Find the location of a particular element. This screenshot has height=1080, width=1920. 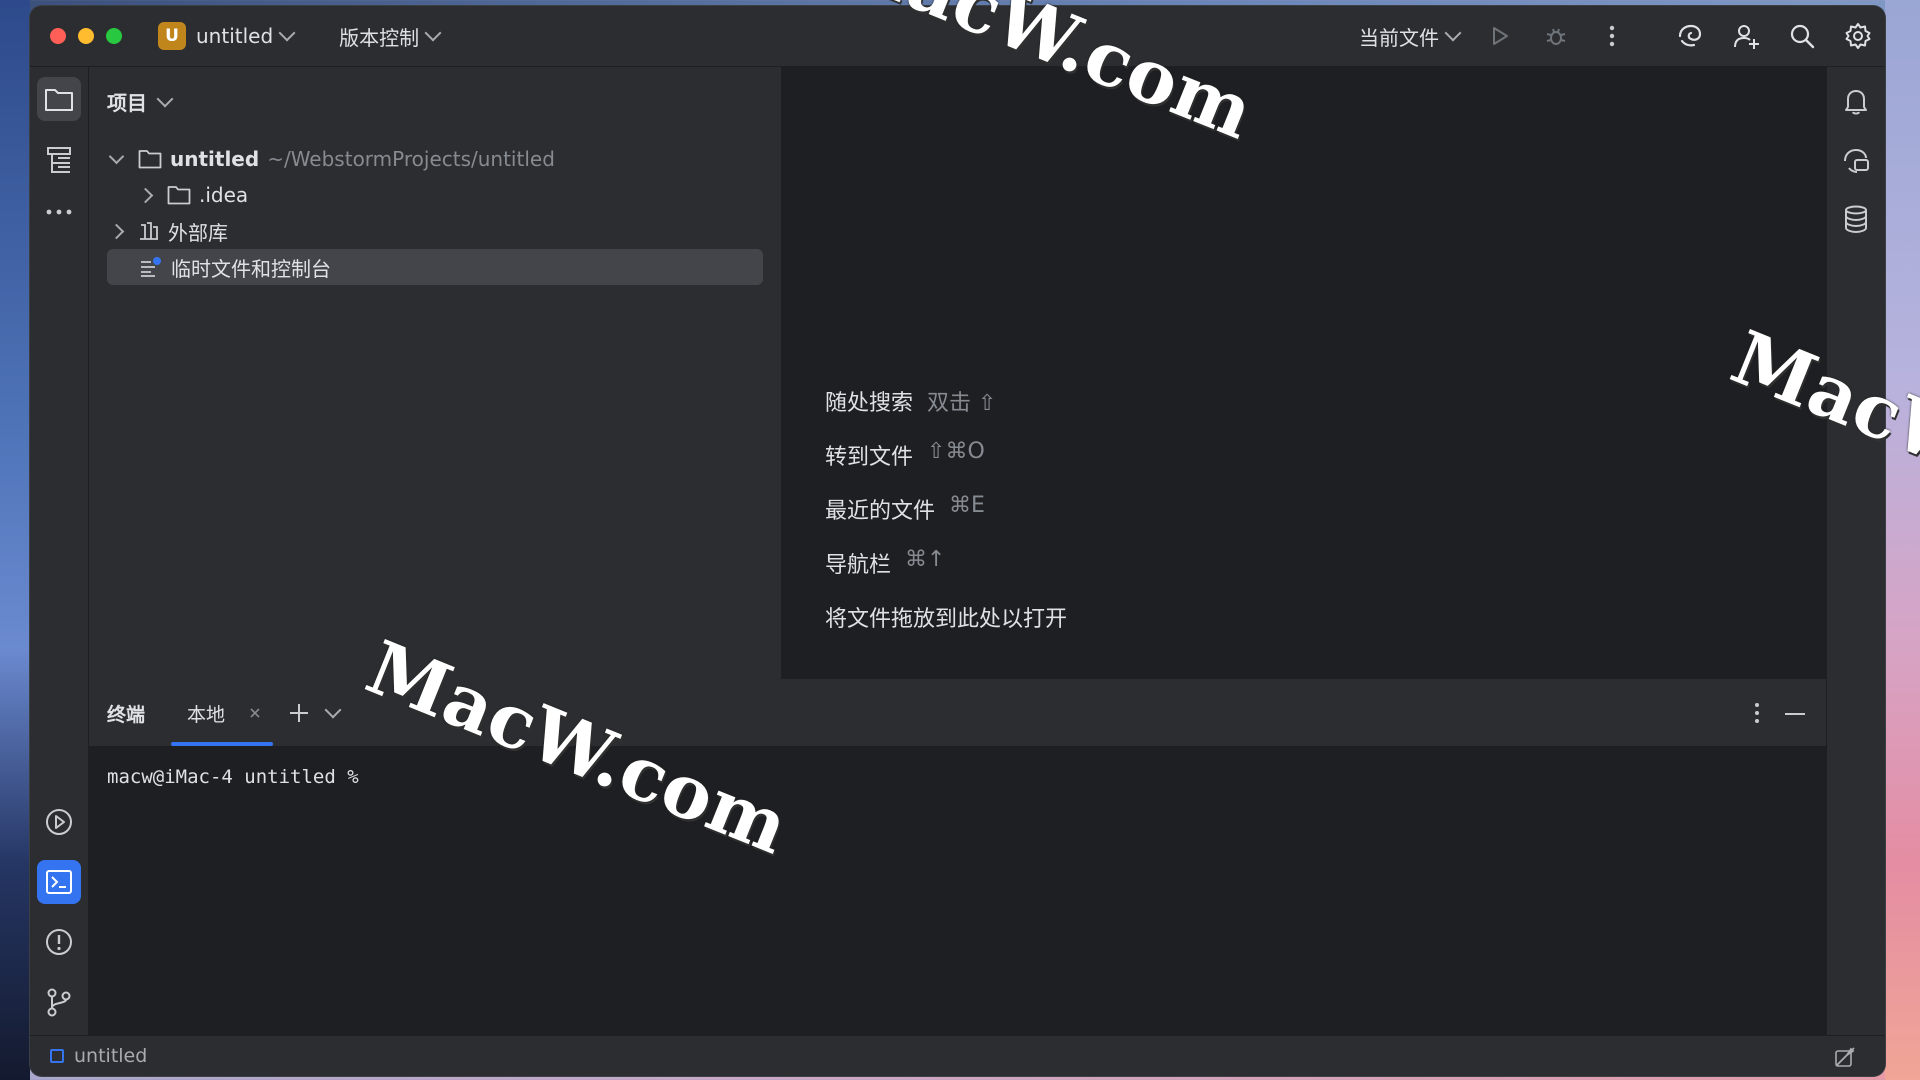

project-tool-button is located at coordinates (59, 99).